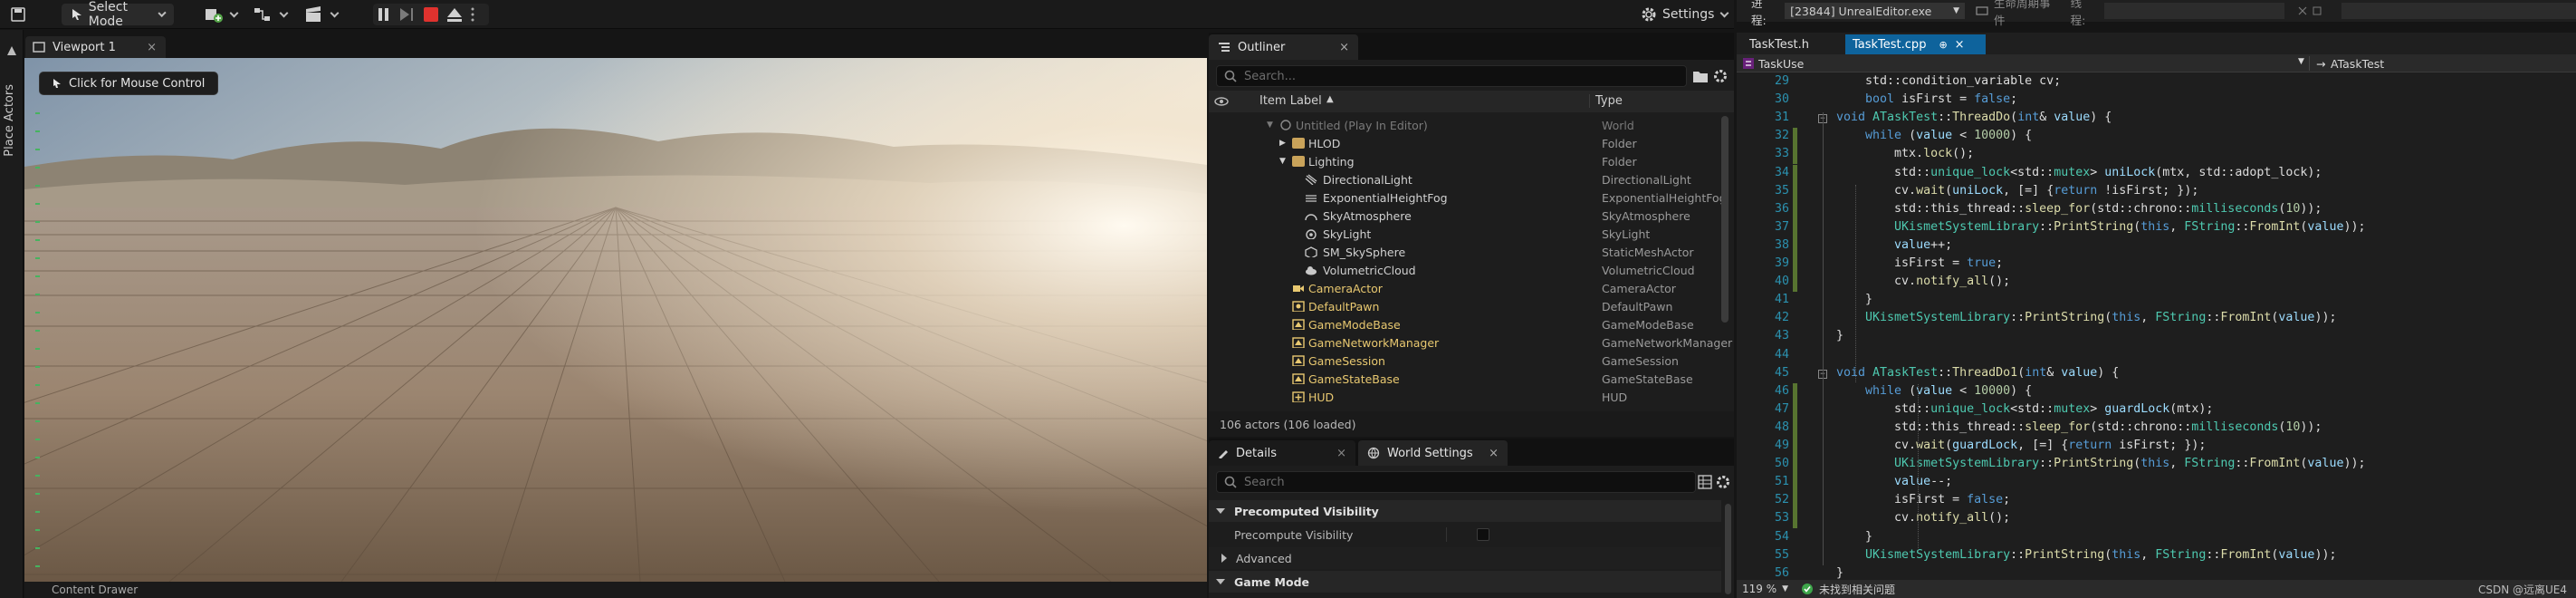  What do you see at coordinates (1948, 81) in the screenshot?
I see `code-line: std::condition_variable cv;` at bounding box center [1948, 81].